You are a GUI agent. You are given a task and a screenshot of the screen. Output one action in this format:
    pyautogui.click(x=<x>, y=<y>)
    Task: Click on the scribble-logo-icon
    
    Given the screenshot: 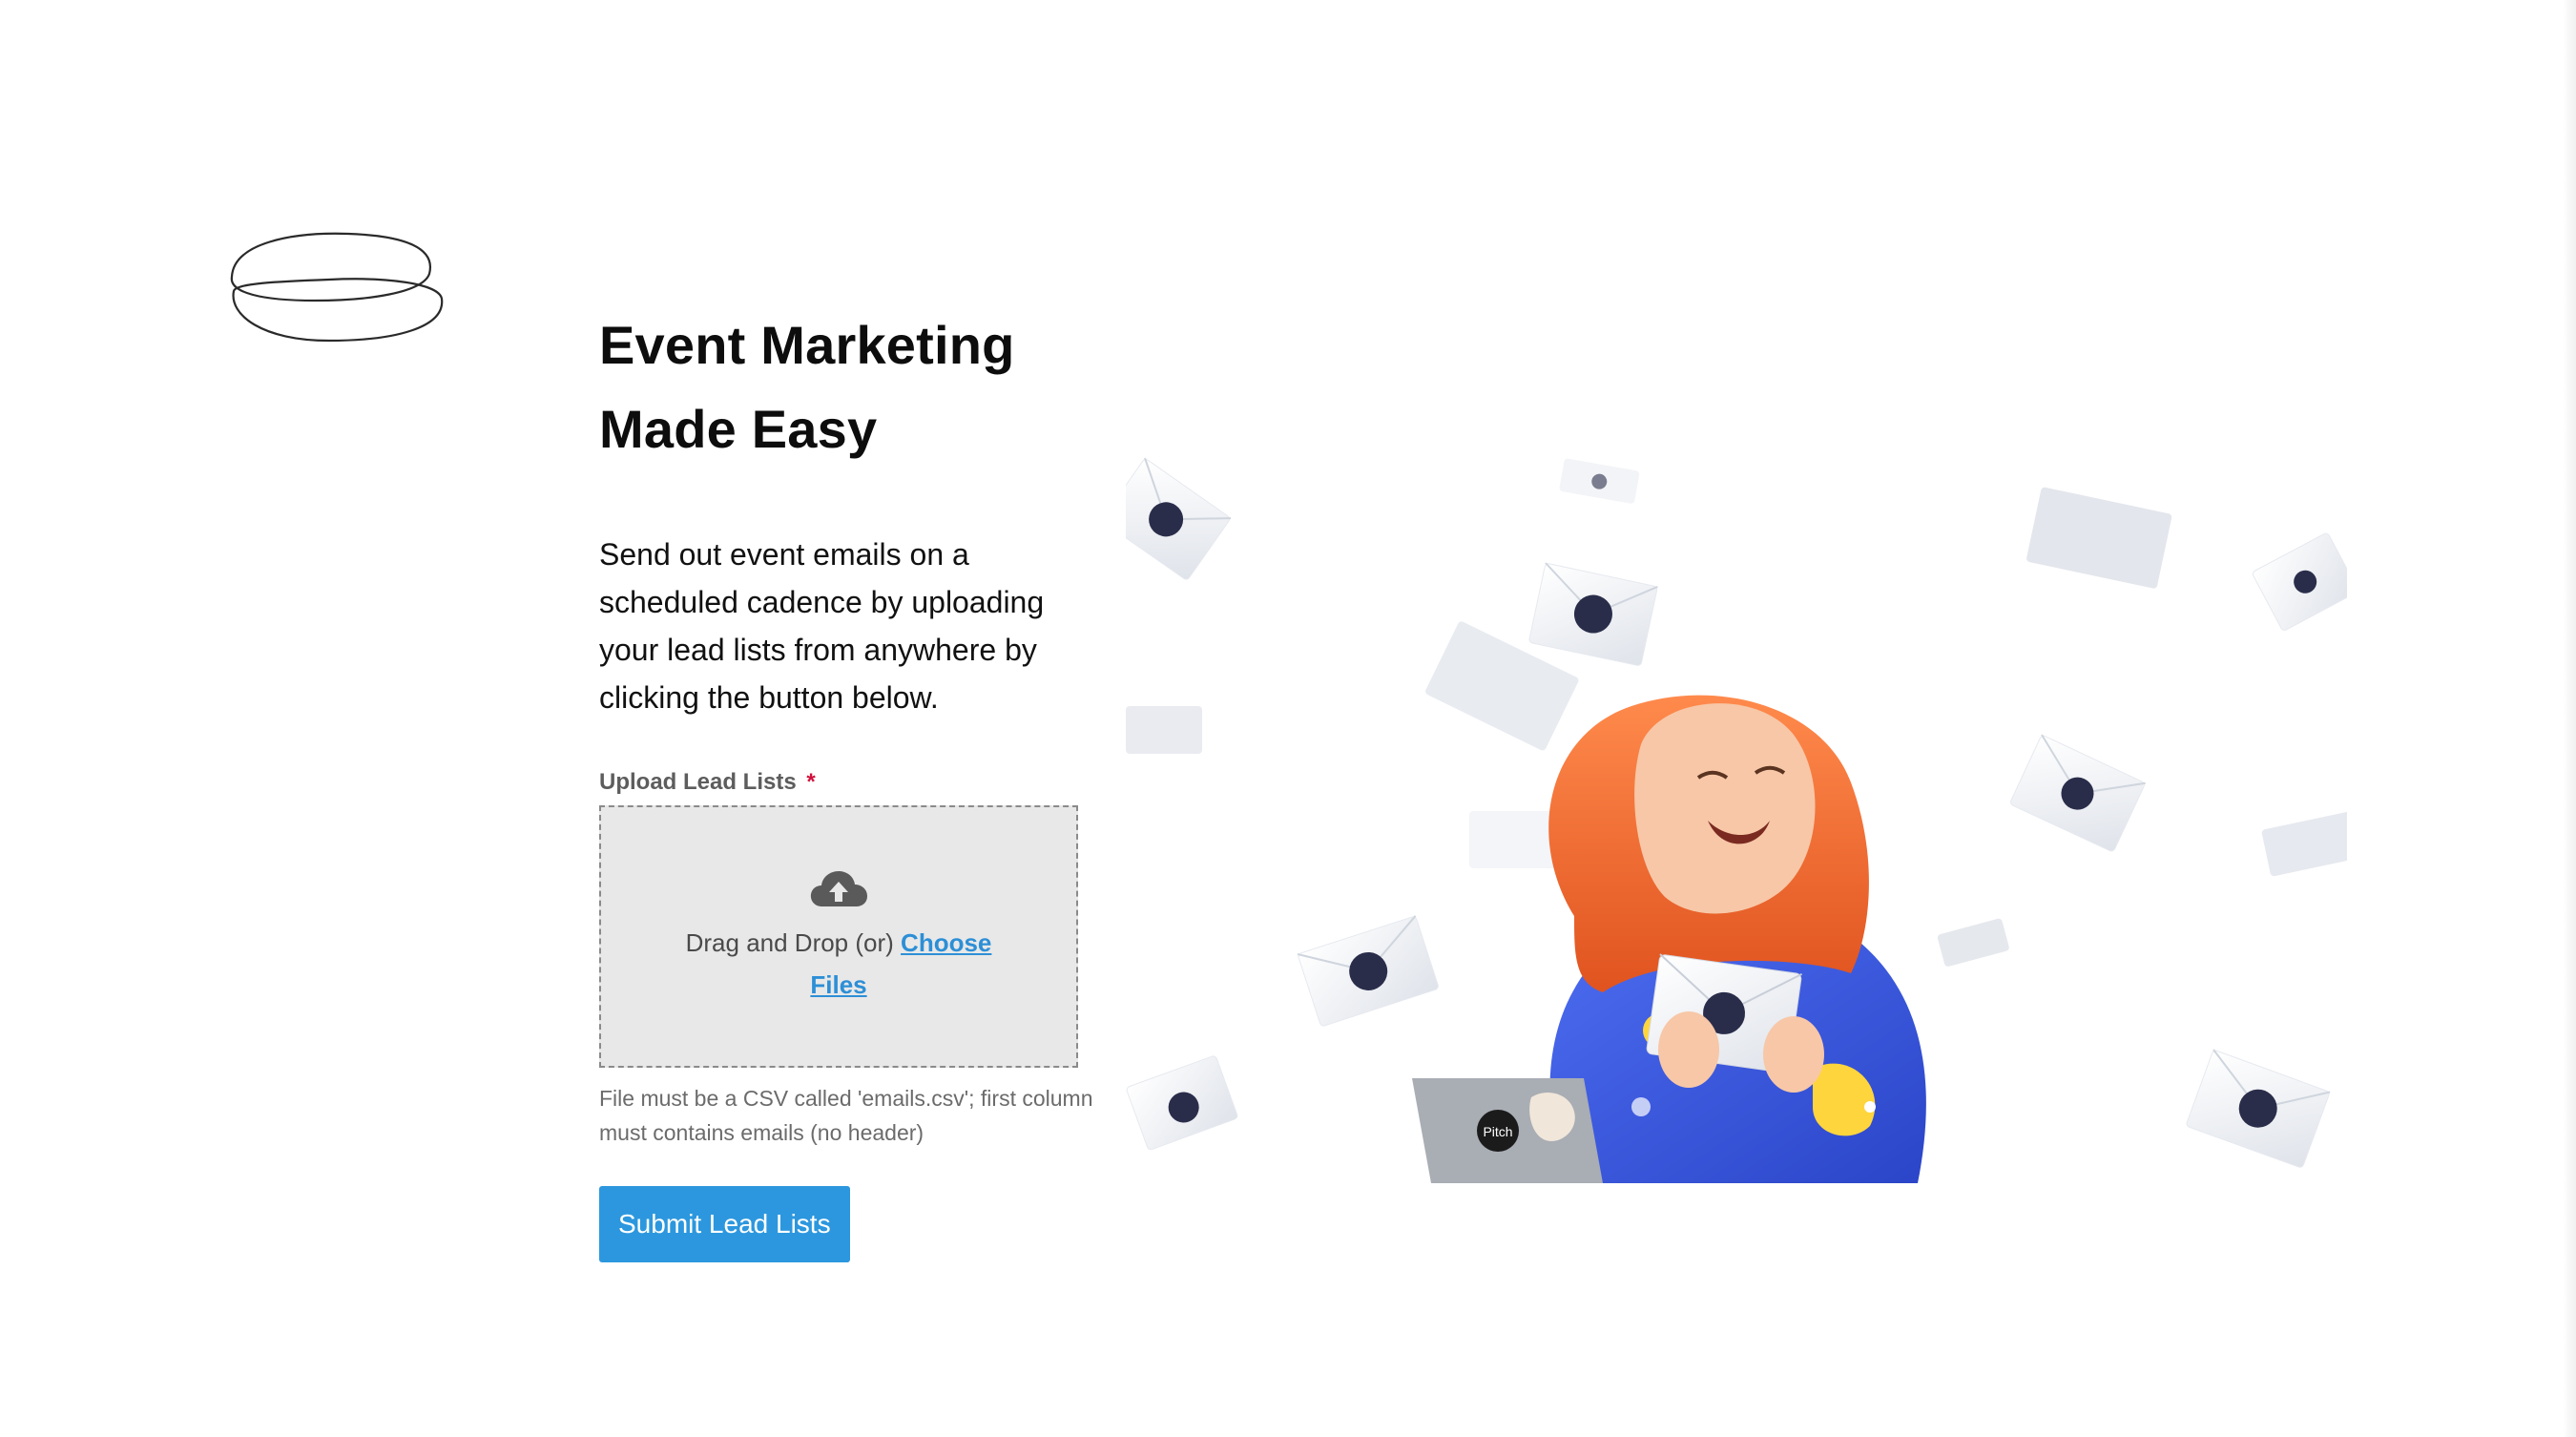 What is the action you would take?
    pyautogui.click(x=336, y=289)
    